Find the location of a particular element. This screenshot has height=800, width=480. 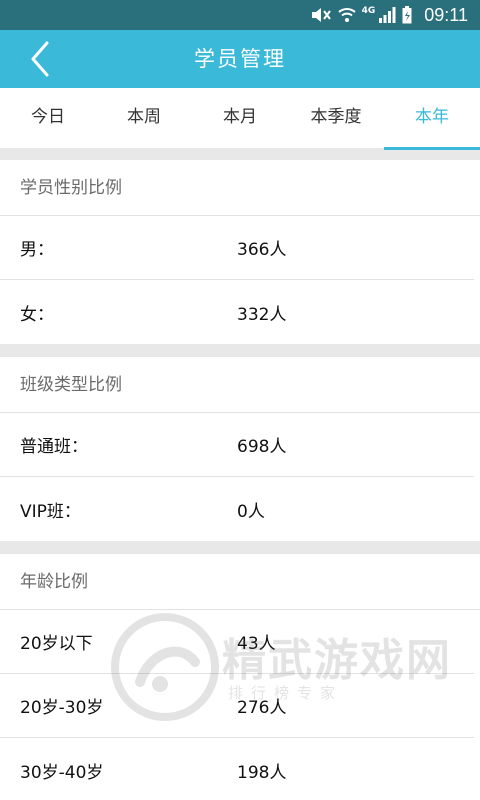

app-bar: 学员管理 is located at coordinates (240, 59).